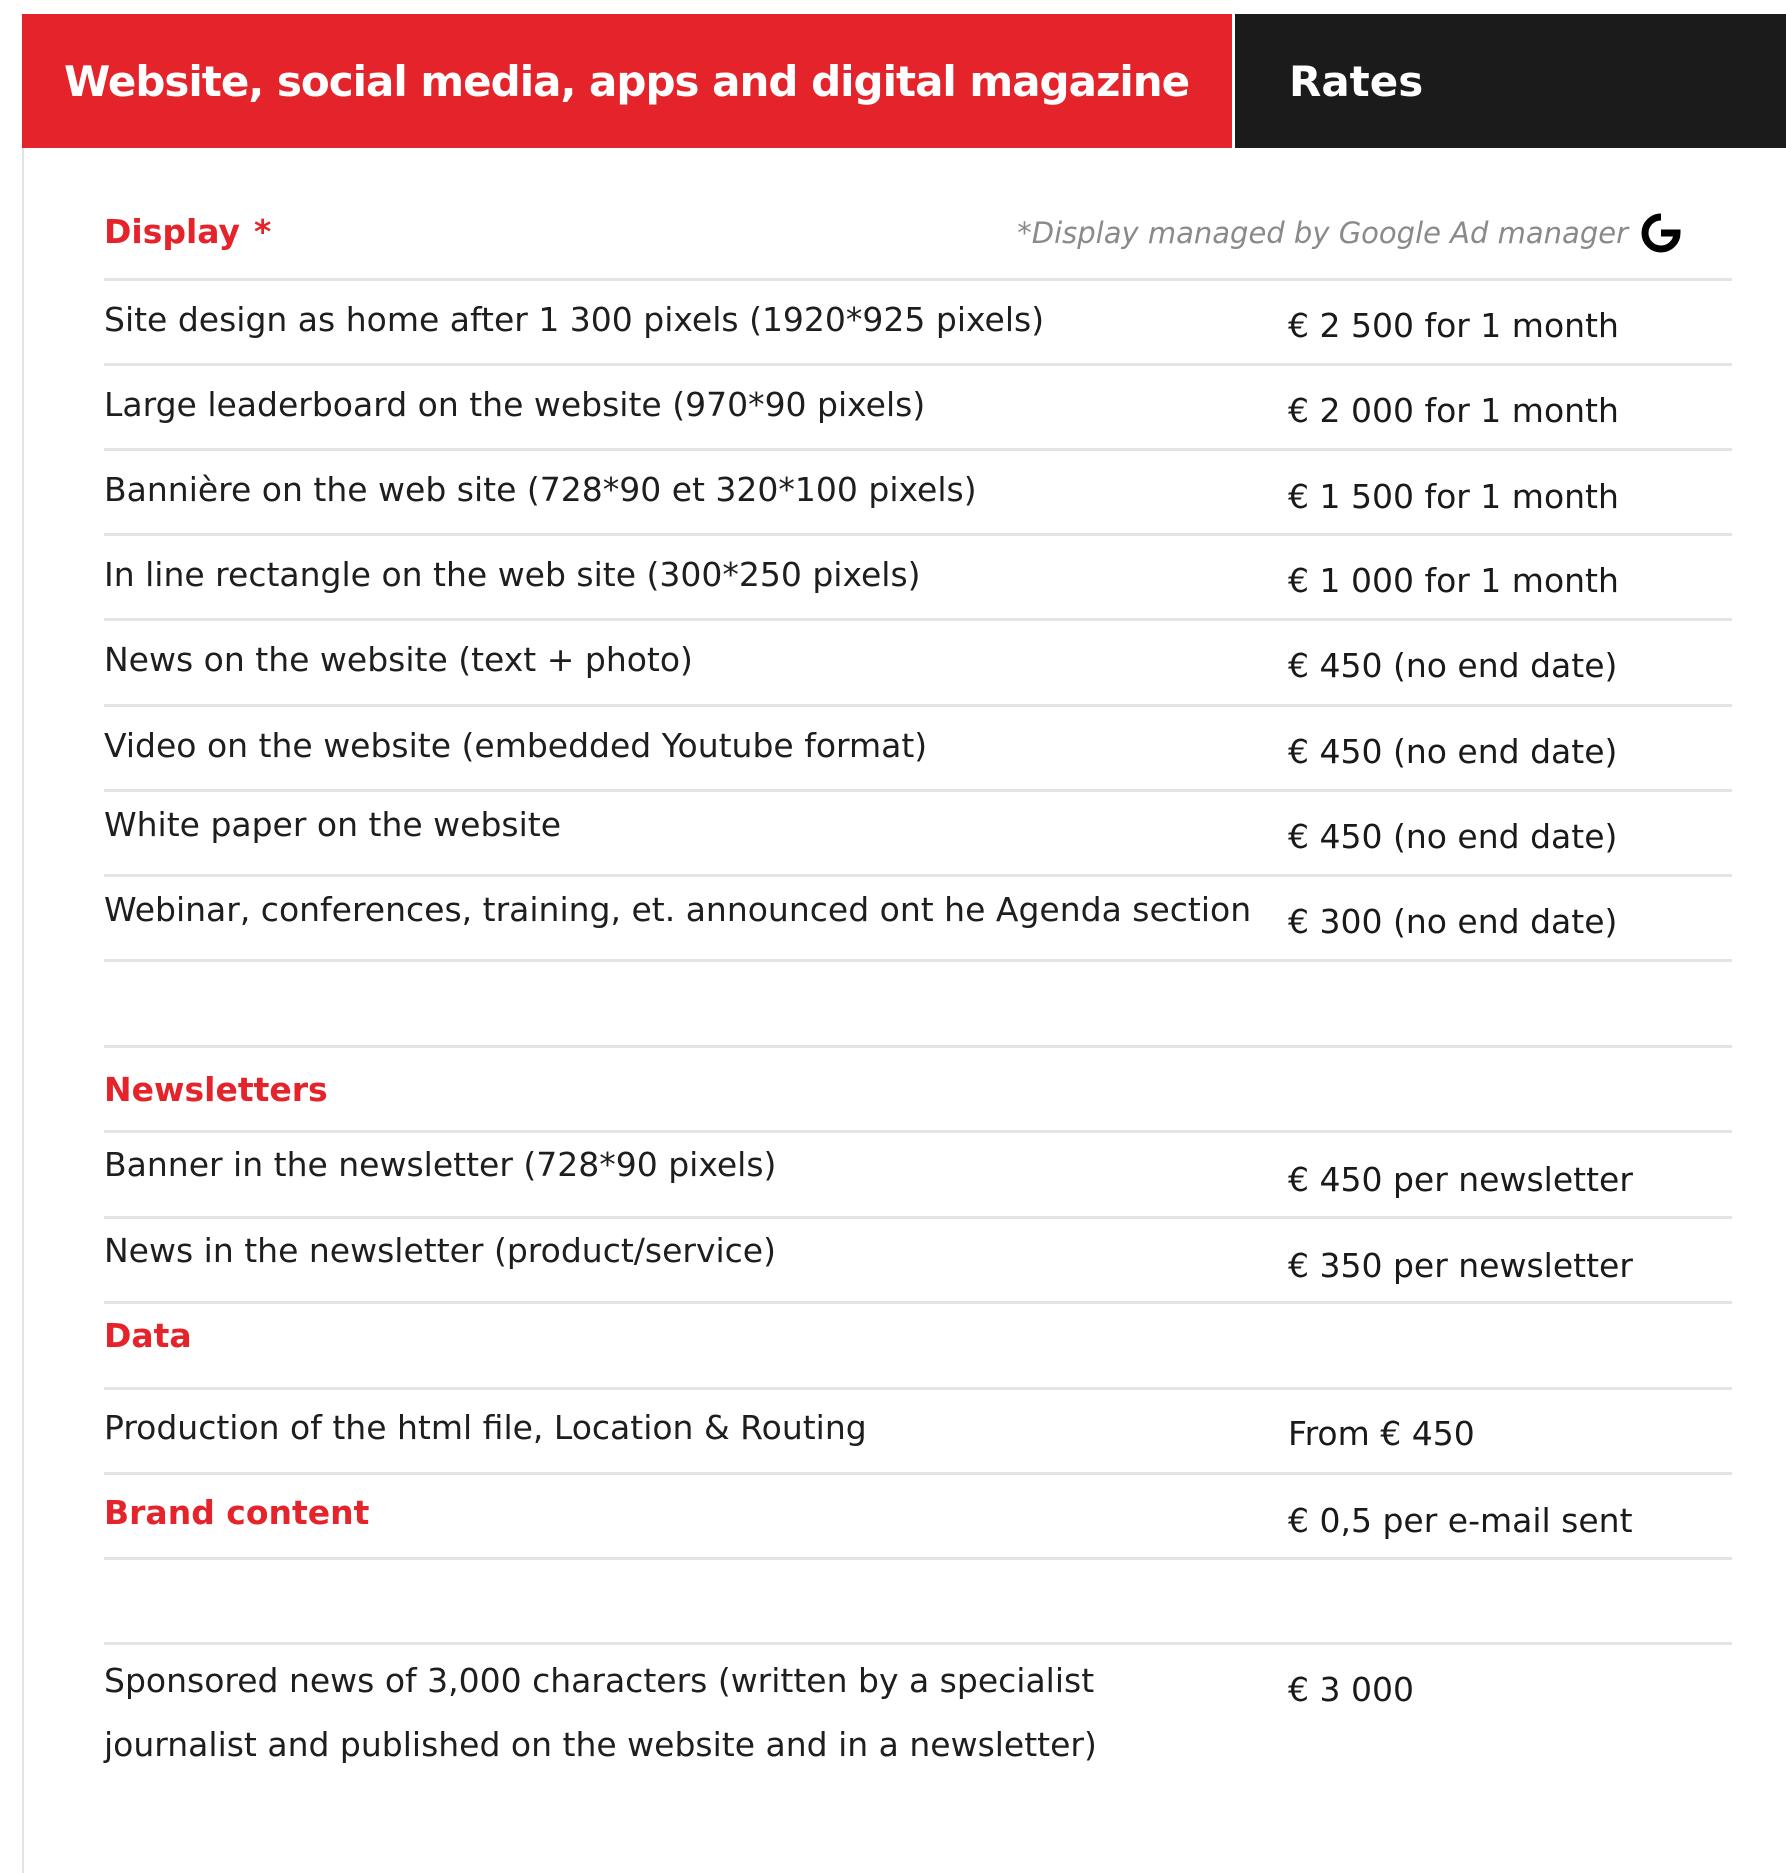  I want to click on note-text: *Display managed by Google Ad manager, so click(1322, 233).